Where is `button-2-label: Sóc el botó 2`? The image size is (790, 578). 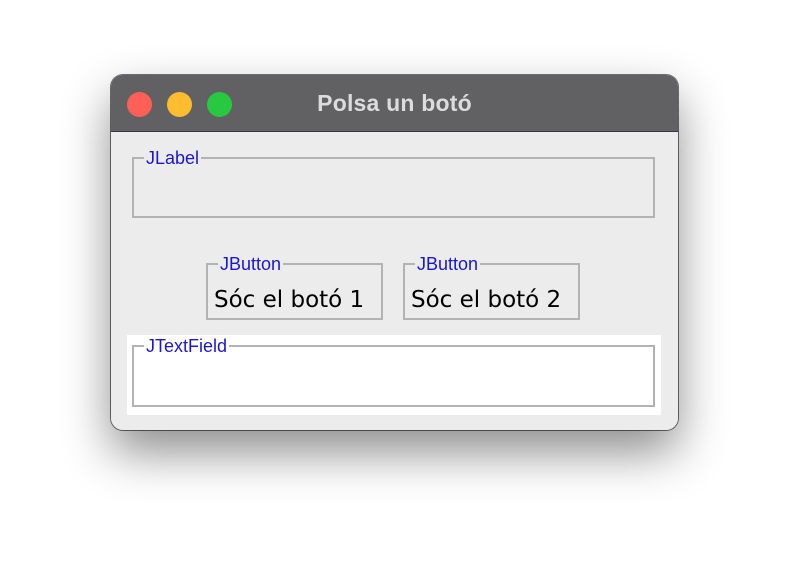 button-2-label: Sóc el botó 2 is located at coordinates (486, 300).